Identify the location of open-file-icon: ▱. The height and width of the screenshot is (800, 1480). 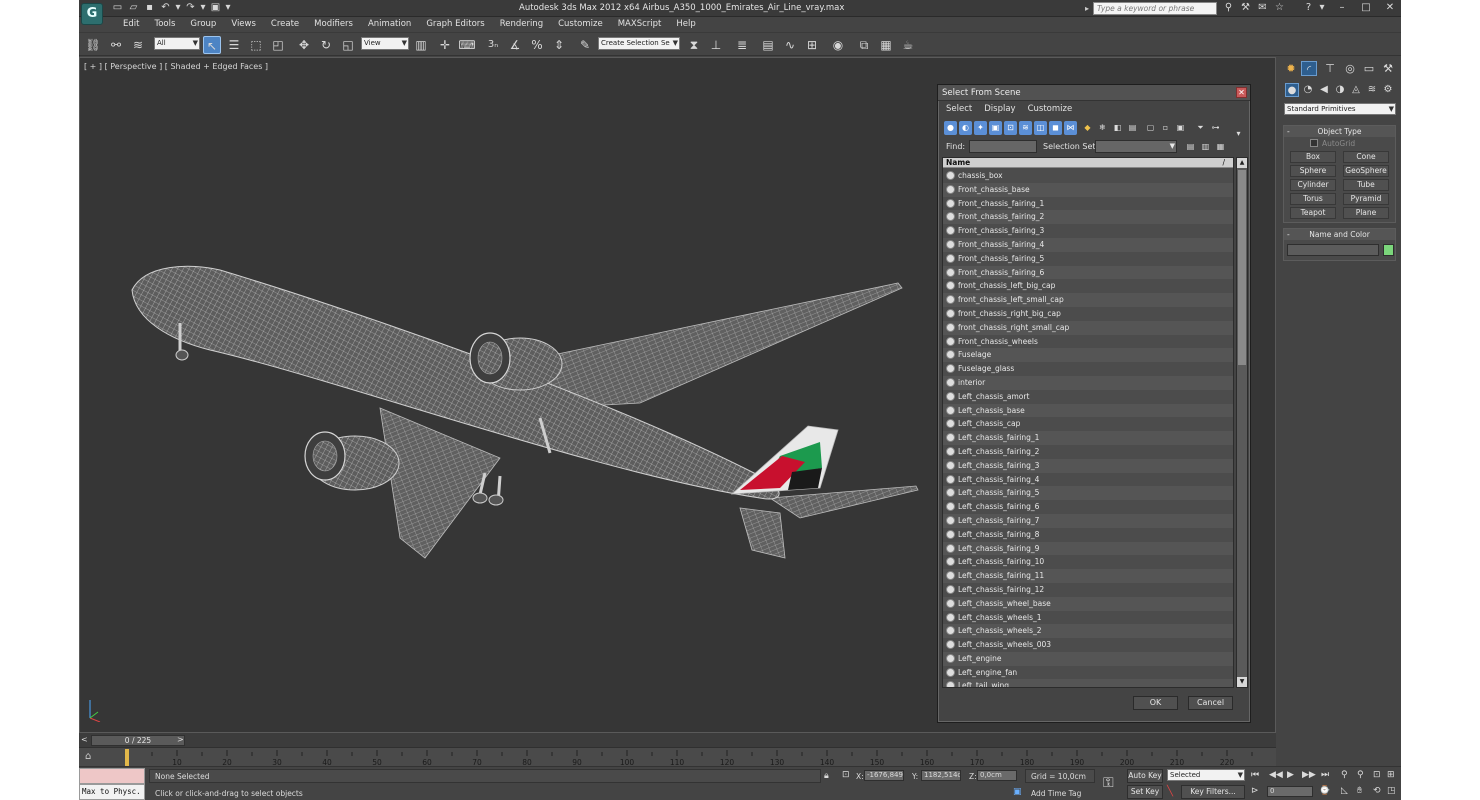
(133, 8).